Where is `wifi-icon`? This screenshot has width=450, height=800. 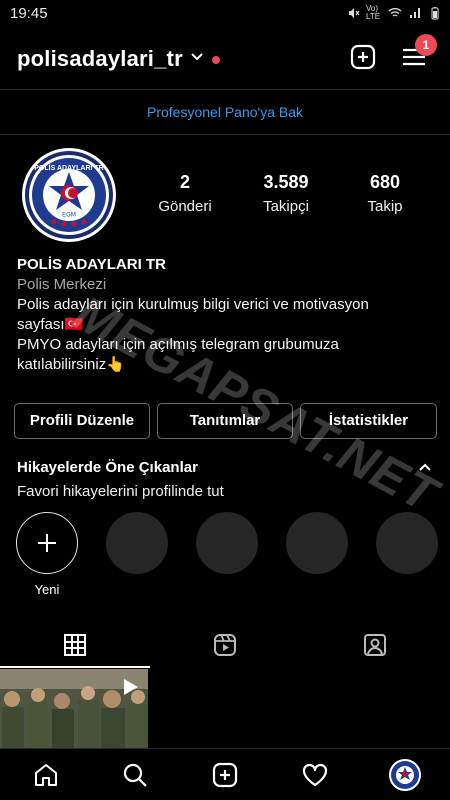 wifi-icon is located at coordinates (395, 12).